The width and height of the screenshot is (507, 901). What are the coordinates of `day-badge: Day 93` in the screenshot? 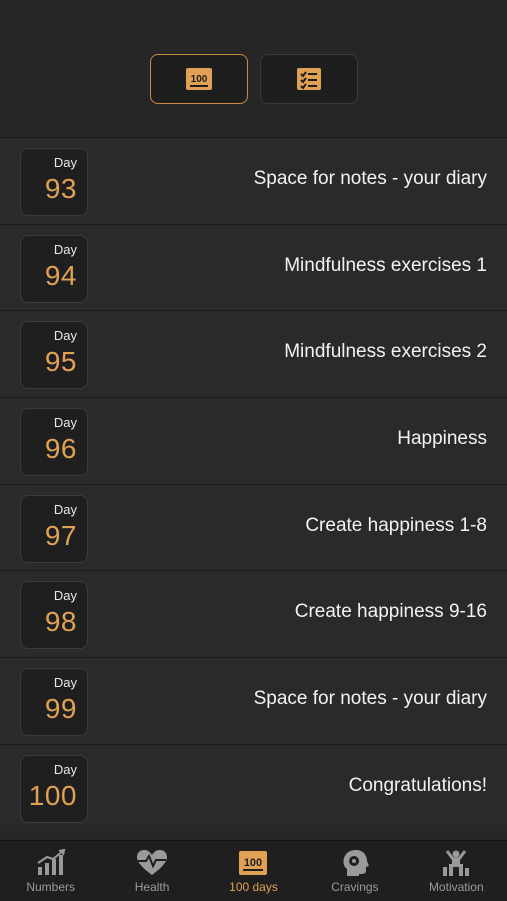 It's located at (54, 182).